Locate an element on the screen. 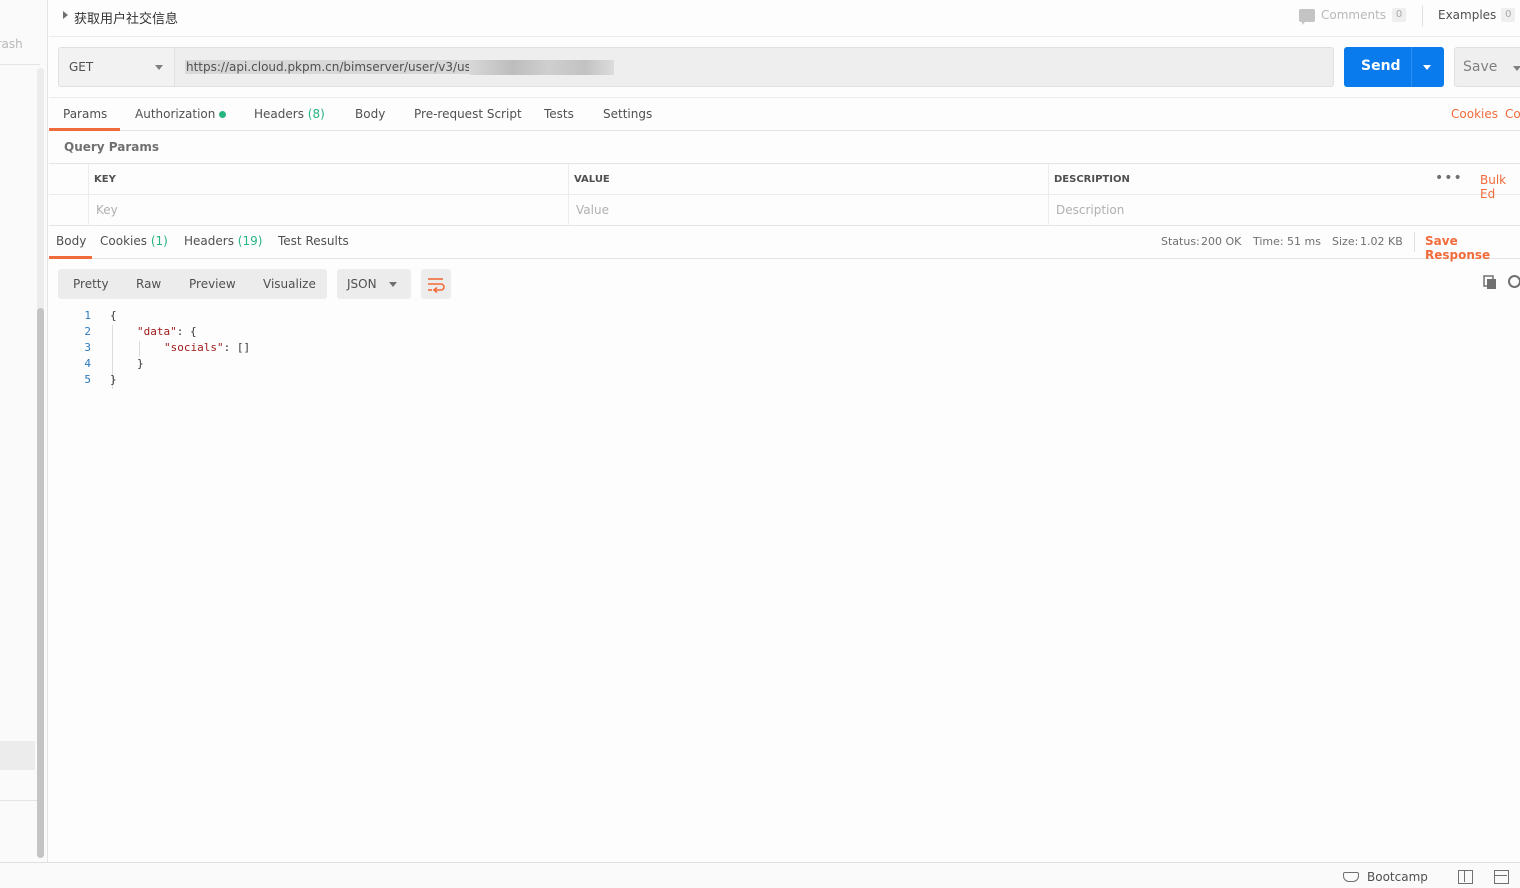 The width and height of the screenshot is (1520, 888). copy-icon is located at coordinates (1490, 282).